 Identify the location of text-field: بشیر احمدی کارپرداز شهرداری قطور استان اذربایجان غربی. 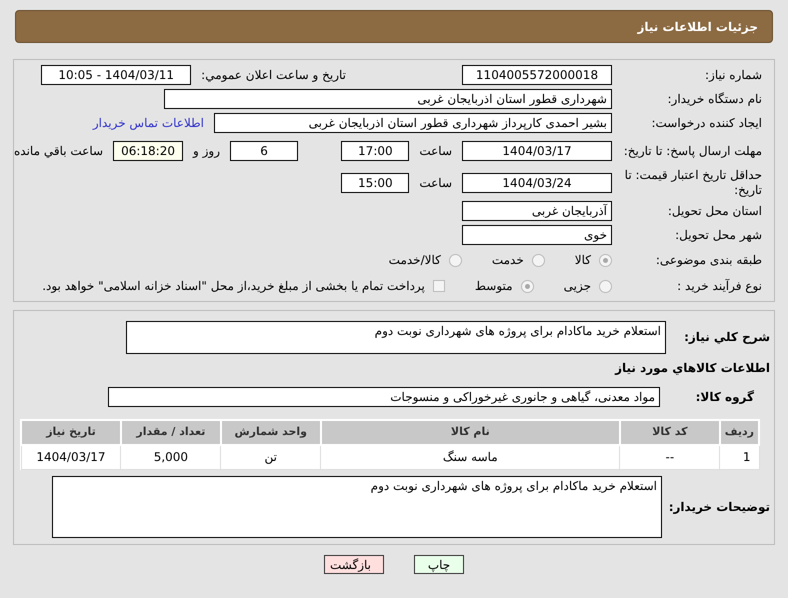
(413, 123).